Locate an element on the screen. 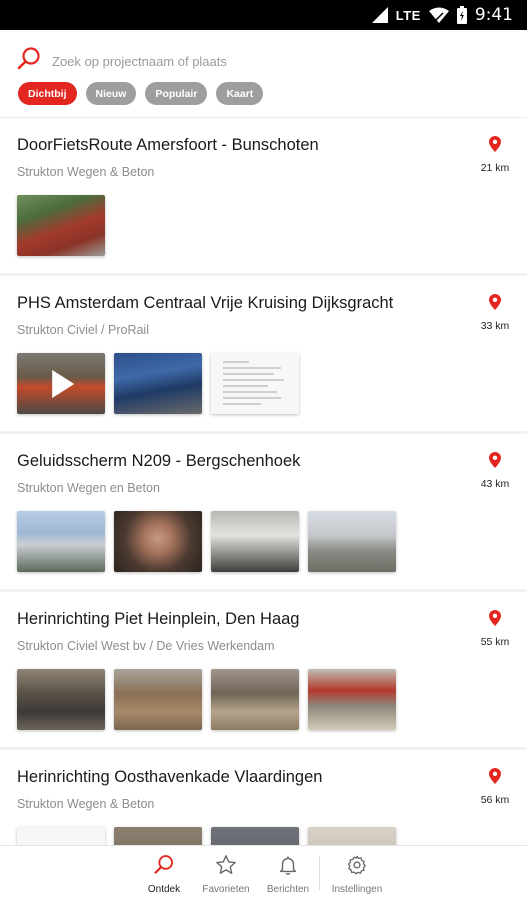 This screenshot has height=900, width=527. gear-icon is located at coordinates (357, 867).